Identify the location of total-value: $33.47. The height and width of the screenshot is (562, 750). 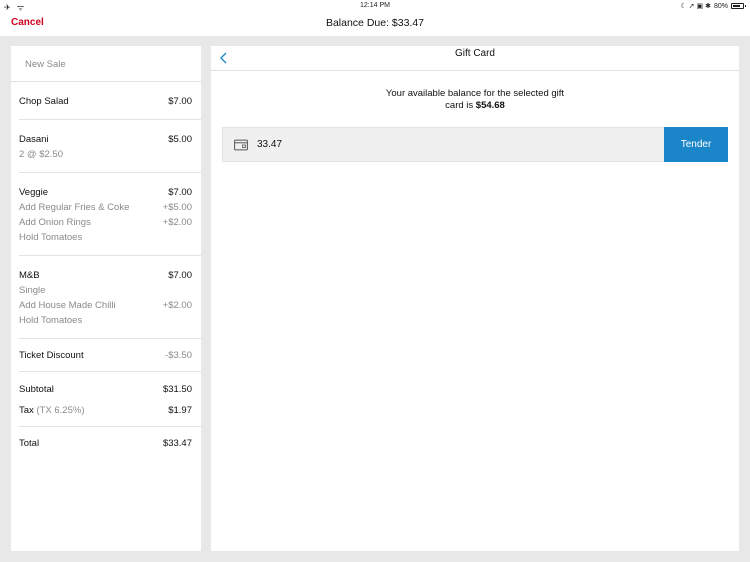
(177, 443).